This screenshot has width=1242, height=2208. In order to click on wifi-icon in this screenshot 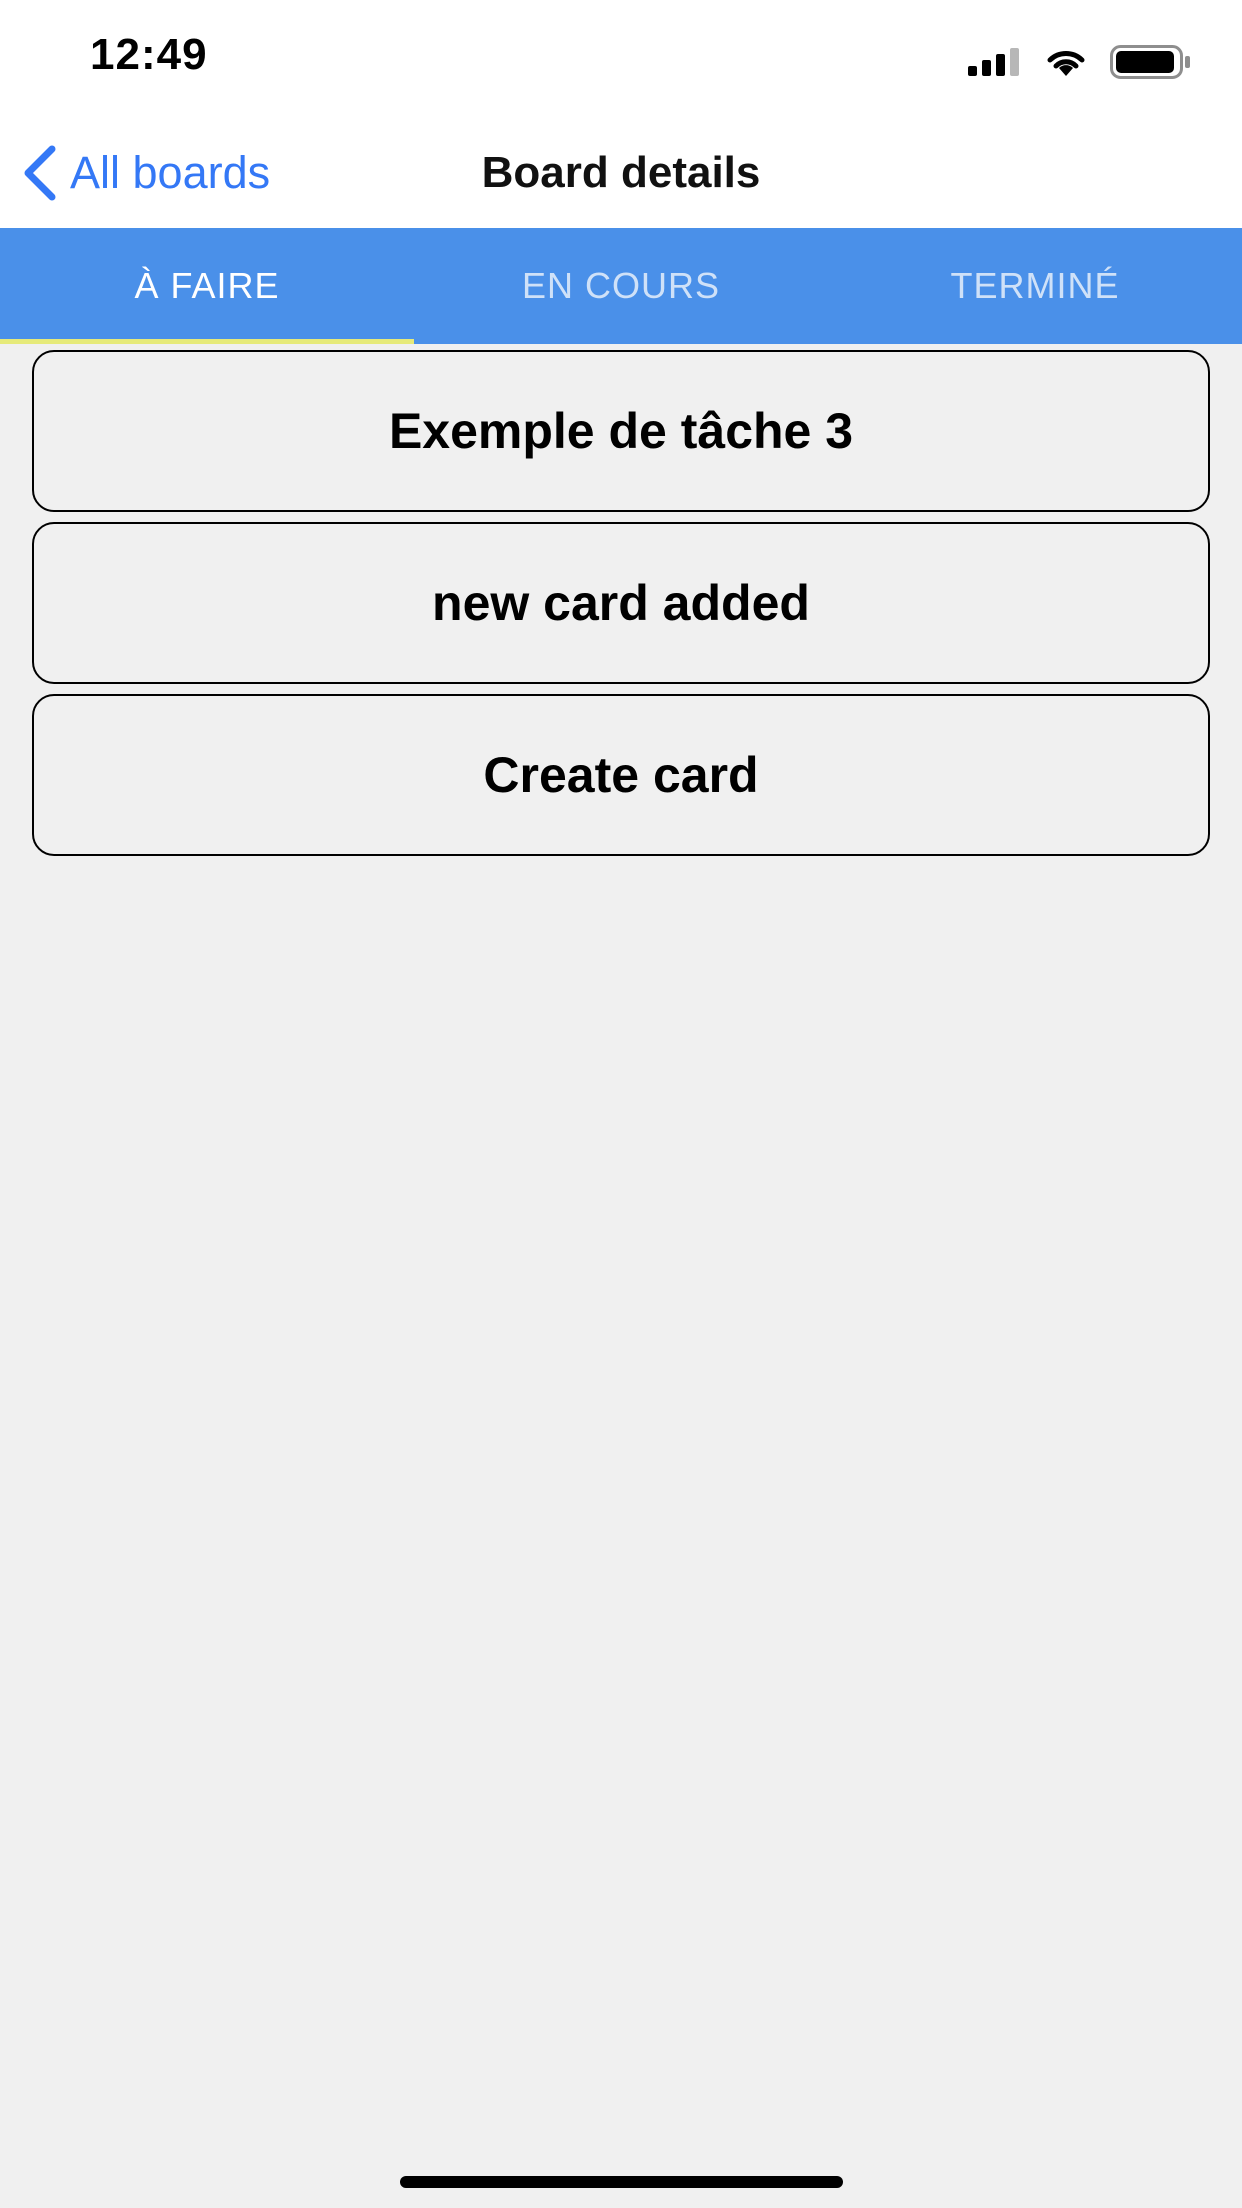, I will do `click(1066, 63)`.